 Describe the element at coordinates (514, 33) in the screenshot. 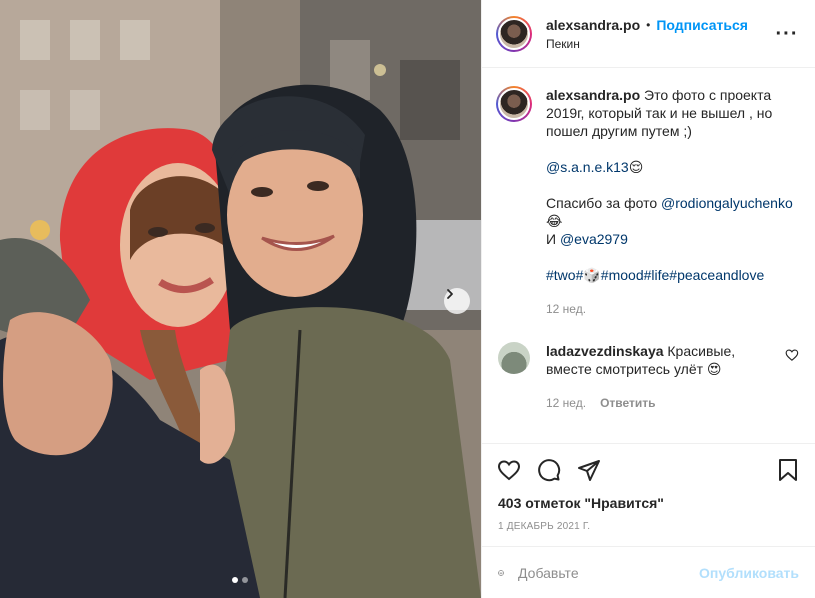

I see `author-avatar` at that location.